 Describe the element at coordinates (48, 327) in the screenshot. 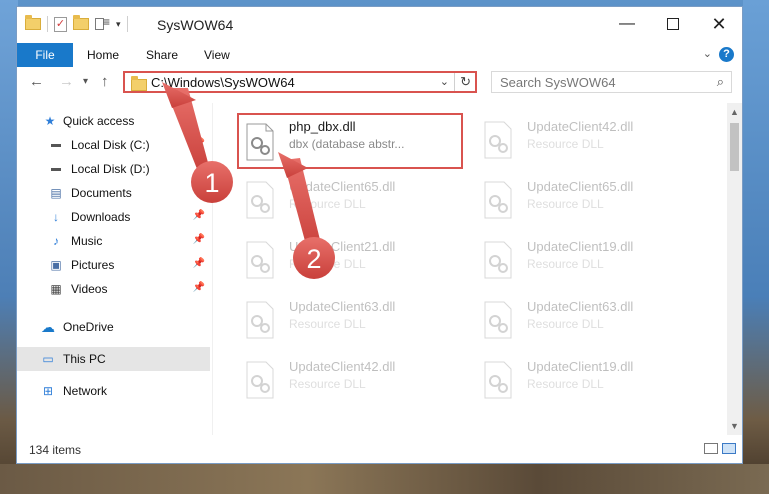

I see `cloud-icon: ☁` at that location.